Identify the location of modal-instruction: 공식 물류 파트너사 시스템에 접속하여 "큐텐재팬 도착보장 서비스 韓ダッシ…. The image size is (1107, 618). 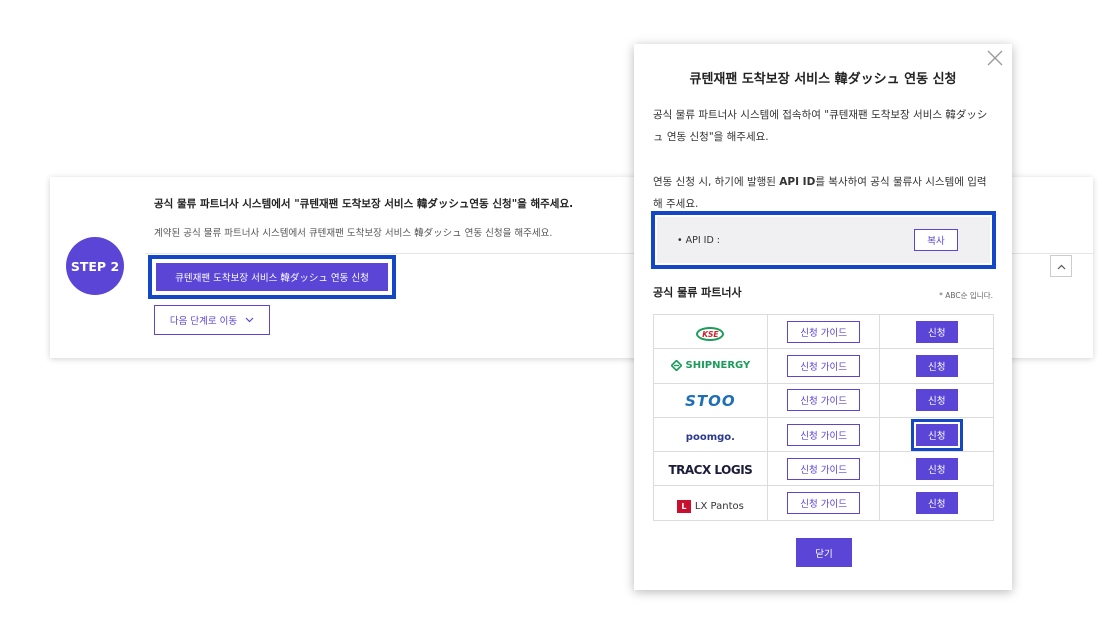
(820, 126).